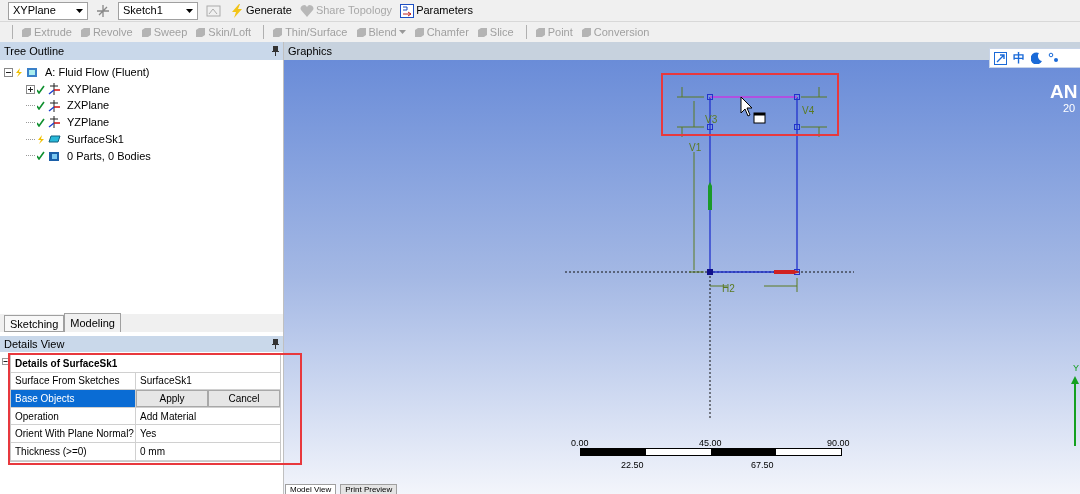 This screenshot has height=494, width=1080. I want to click on scale-label: 0.00, so click(580, 443).